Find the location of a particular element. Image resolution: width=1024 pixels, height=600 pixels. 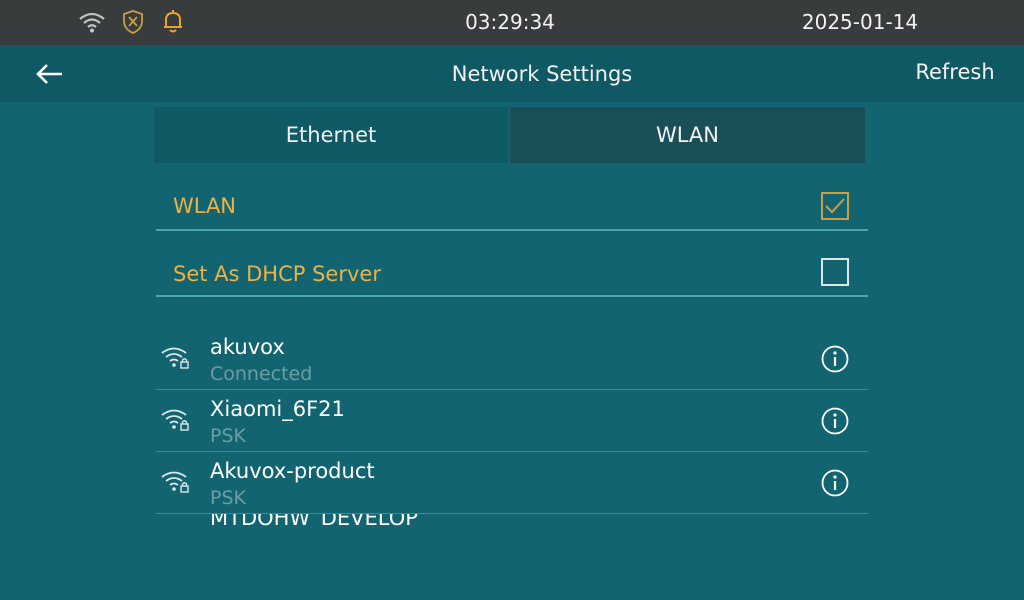

network-name: MTDOHW_DEVELOP is located at coordinates (314, 520).